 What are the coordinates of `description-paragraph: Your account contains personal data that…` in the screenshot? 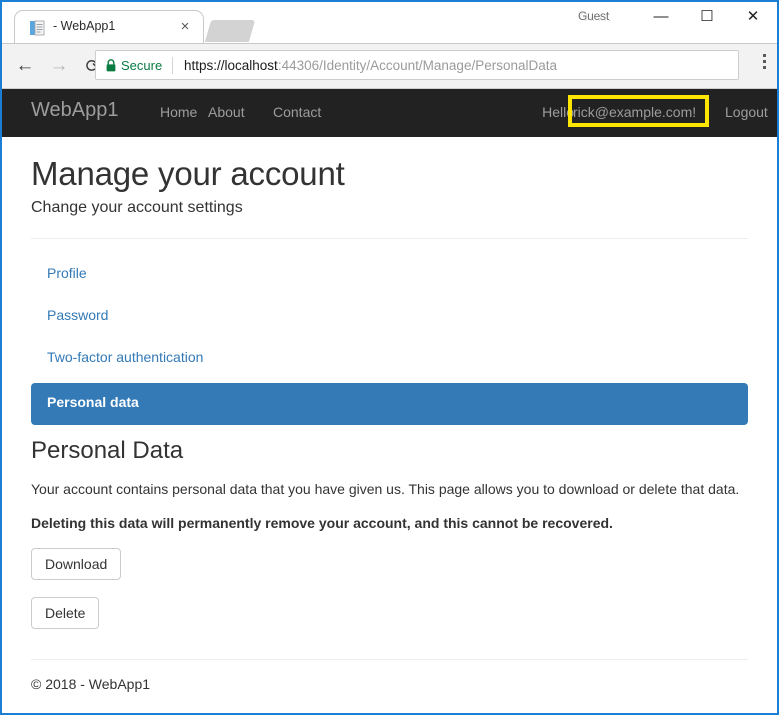 It's located at (385, 489).